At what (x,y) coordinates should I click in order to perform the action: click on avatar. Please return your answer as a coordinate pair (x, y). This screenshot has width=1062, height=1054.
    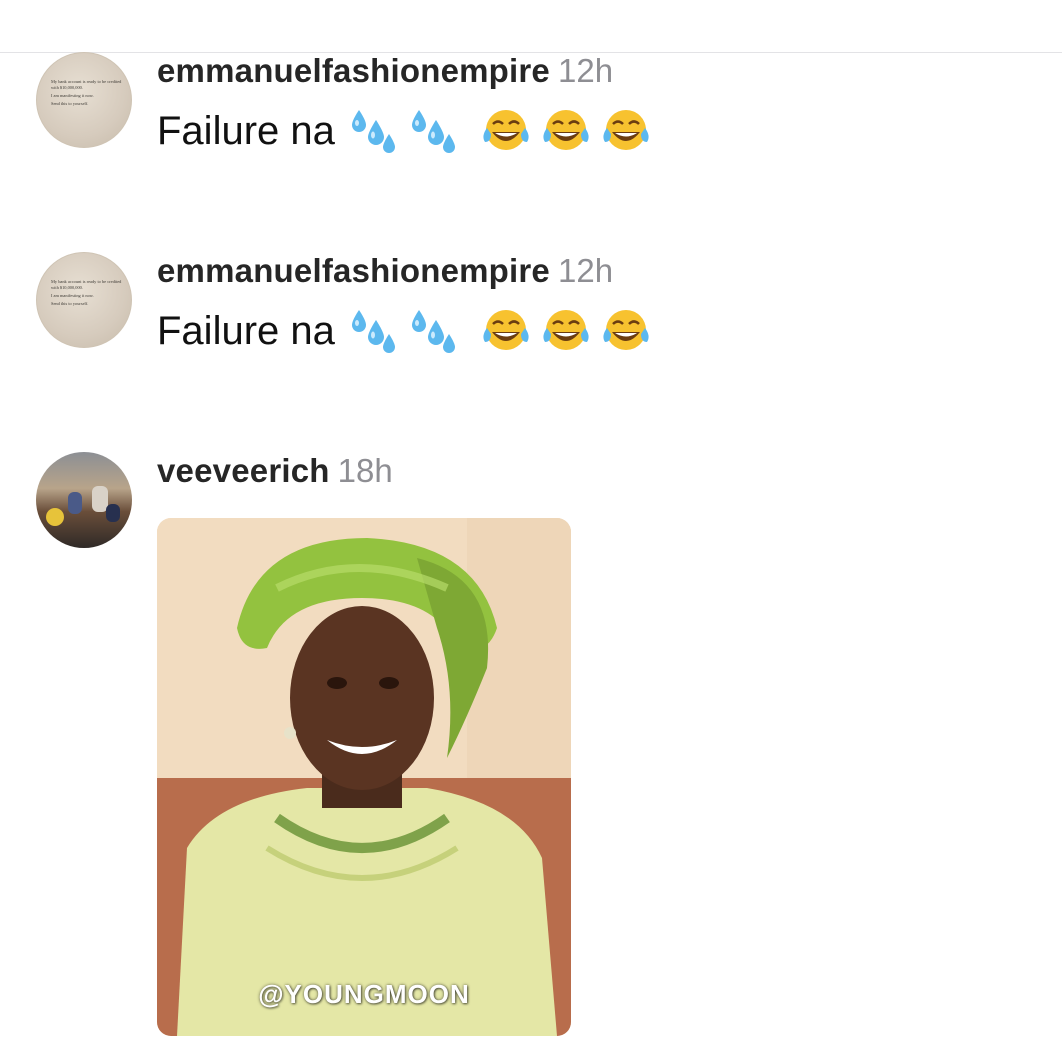
    Looking at the image, I should click on (84, 500).